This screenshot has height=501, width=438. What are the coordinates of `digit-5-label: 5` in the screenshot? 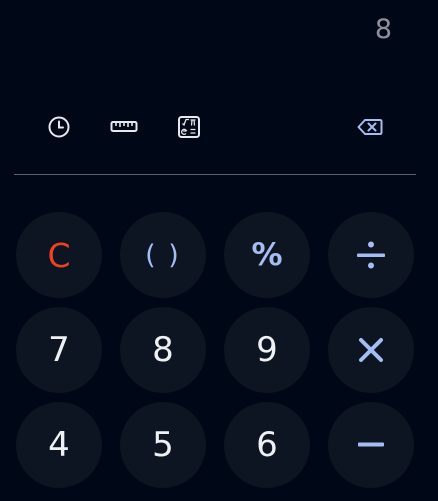 It's located at (163, 445).